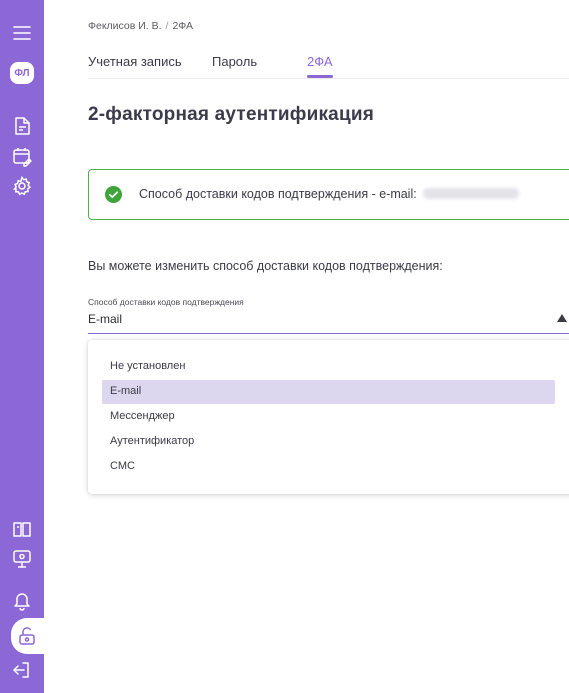 This screenshot has height=693, width=569. I want to click on tabs-divider, so click(328, 78).